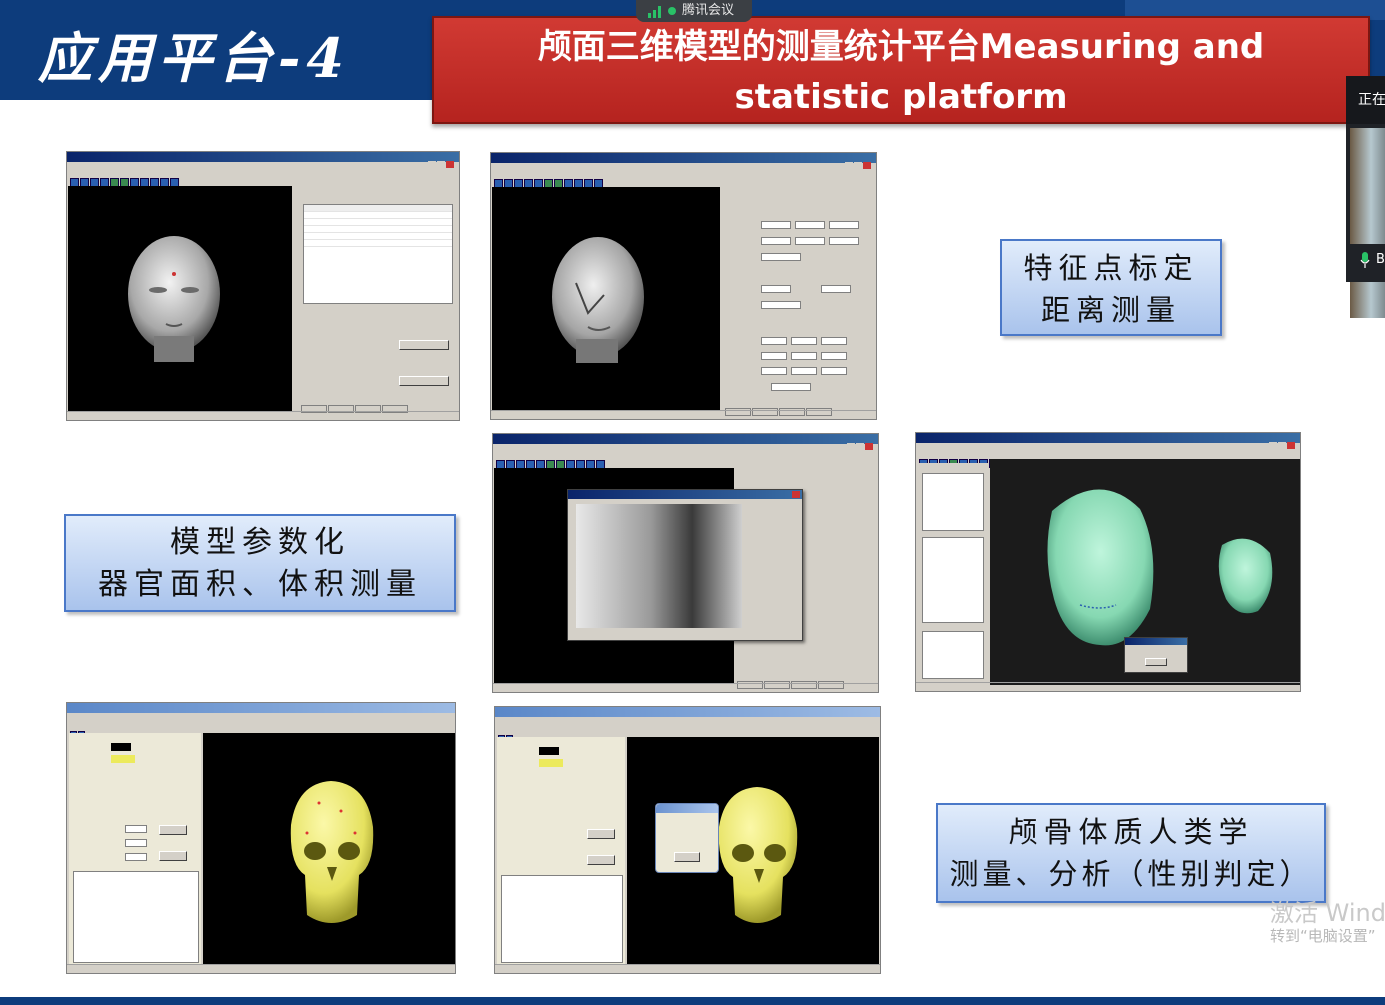  I want to click on meeting-indicator: 腾讯会议, so click(694, 11).